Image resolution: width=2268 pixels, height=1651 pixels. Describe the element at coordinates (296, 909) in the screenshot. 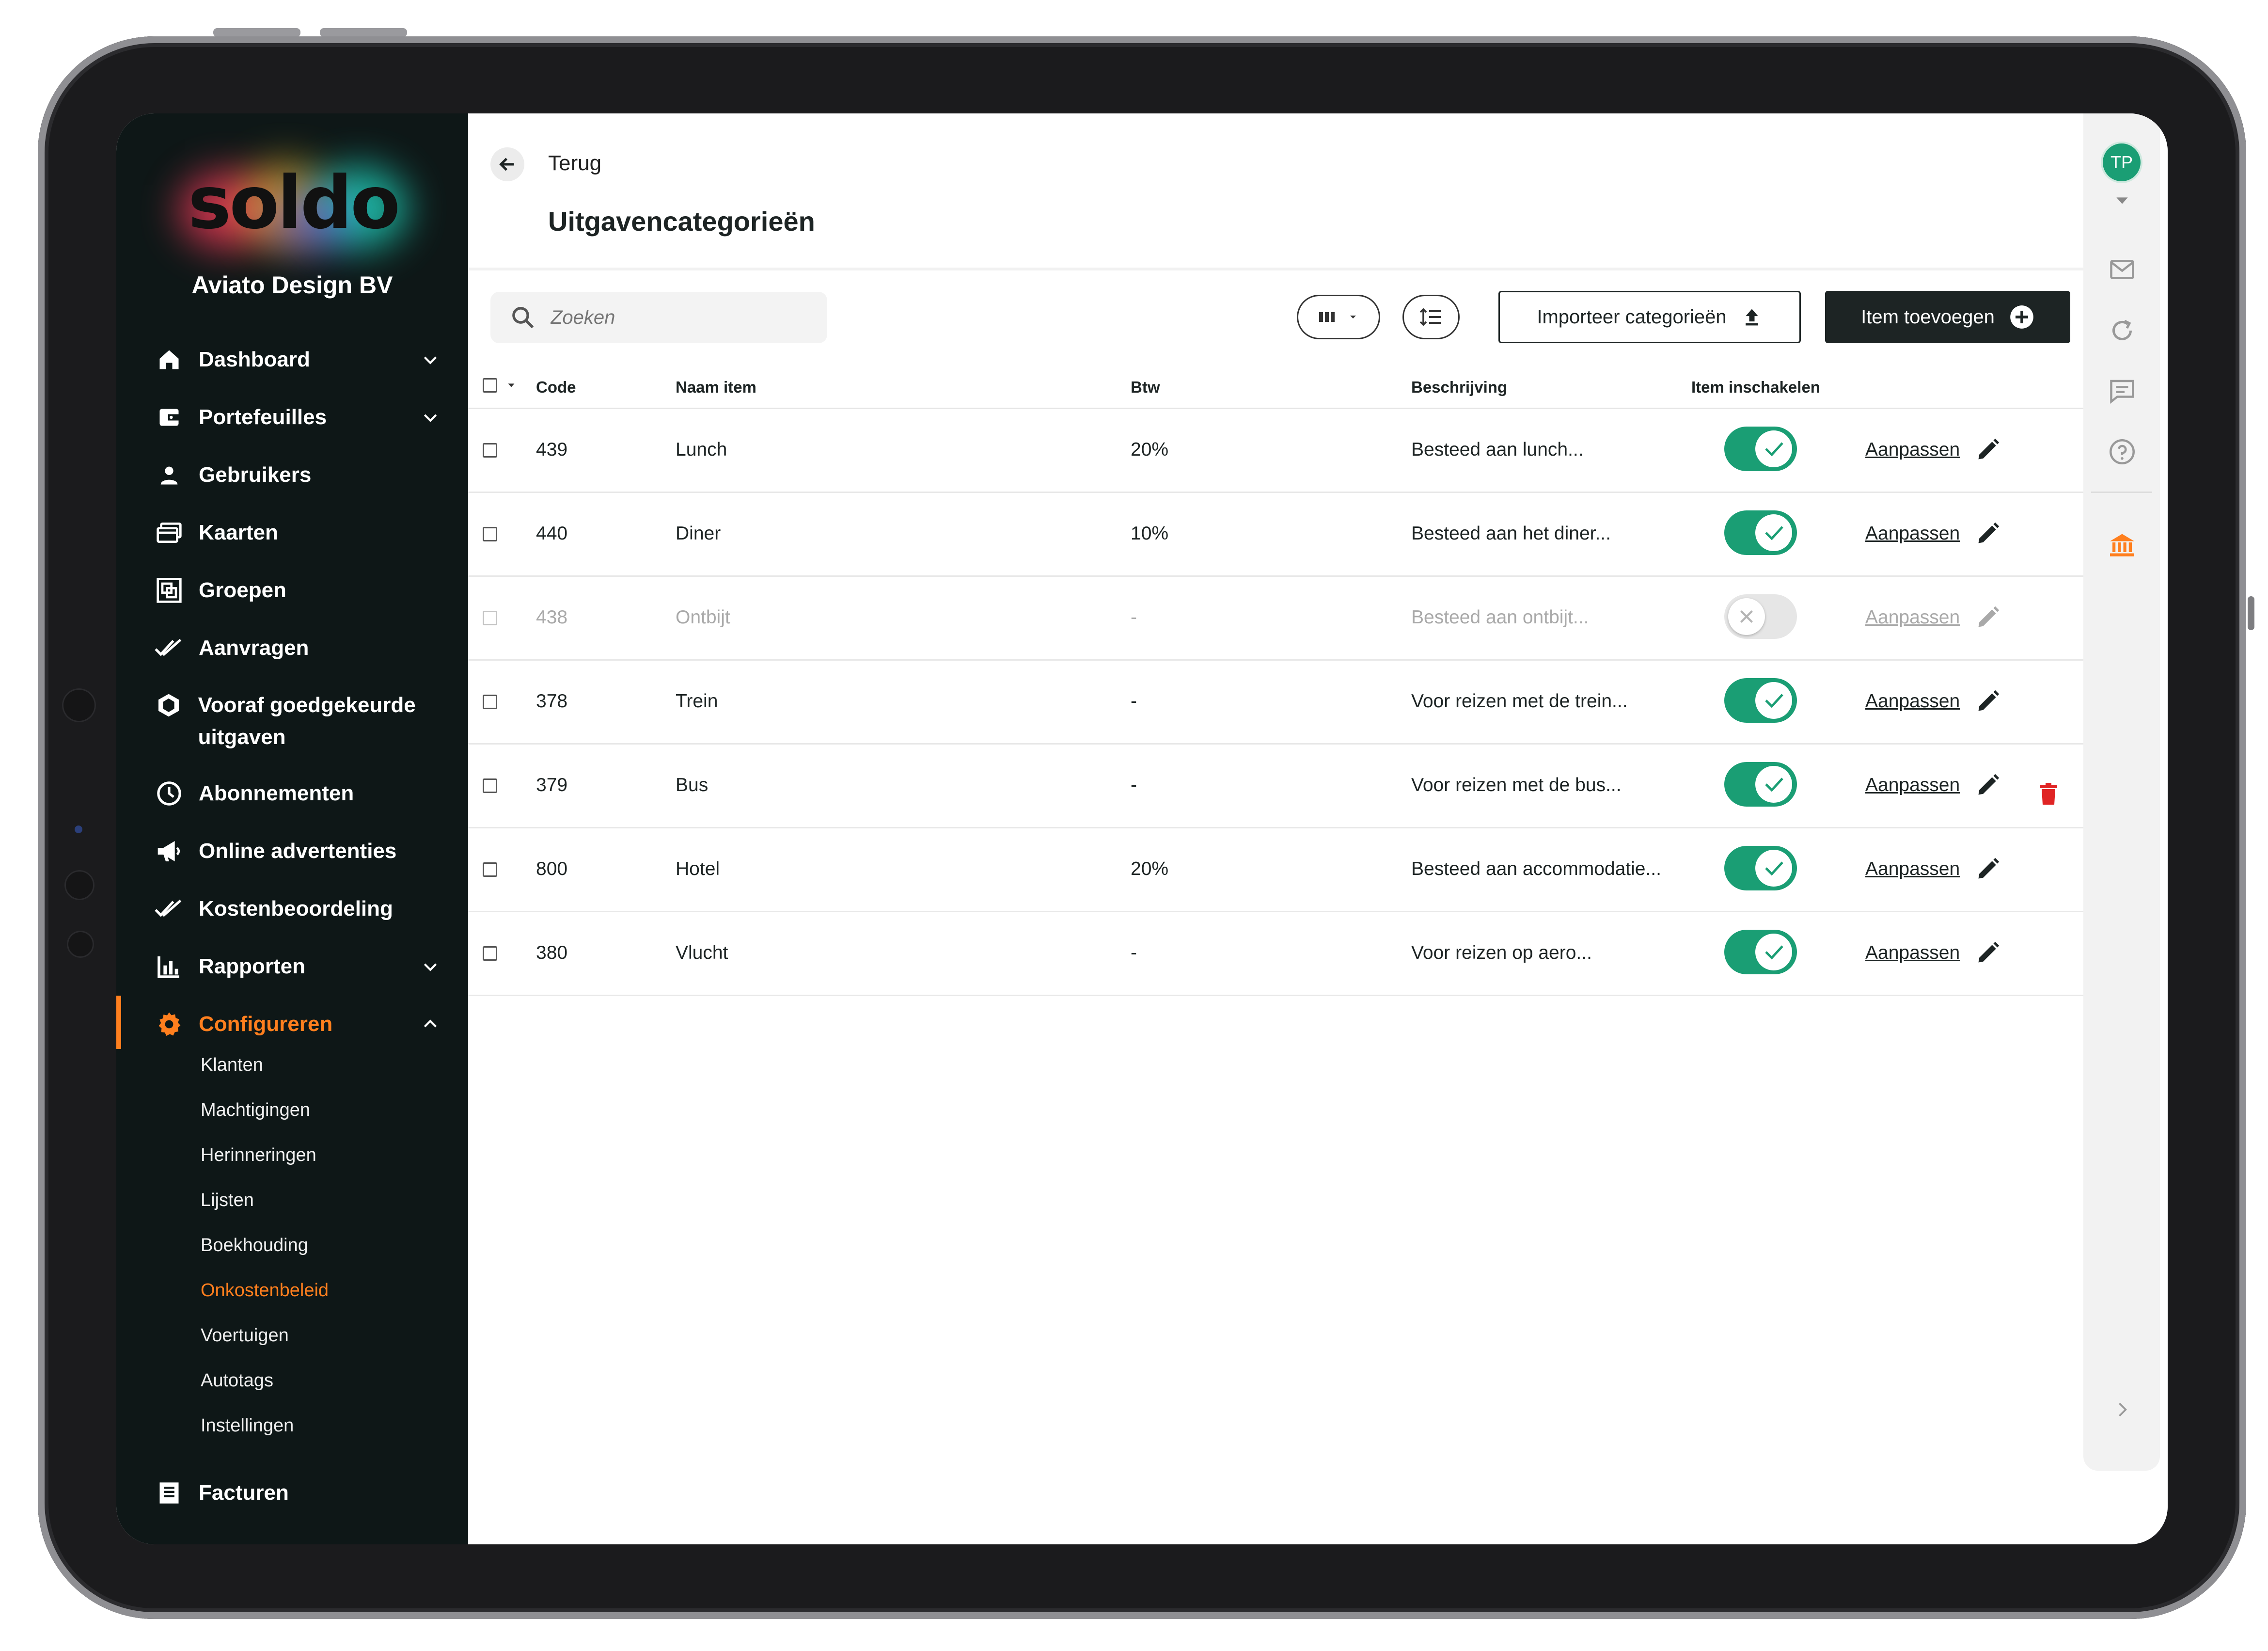

I see `nav-label: Kostenbeoordeling` at that location.